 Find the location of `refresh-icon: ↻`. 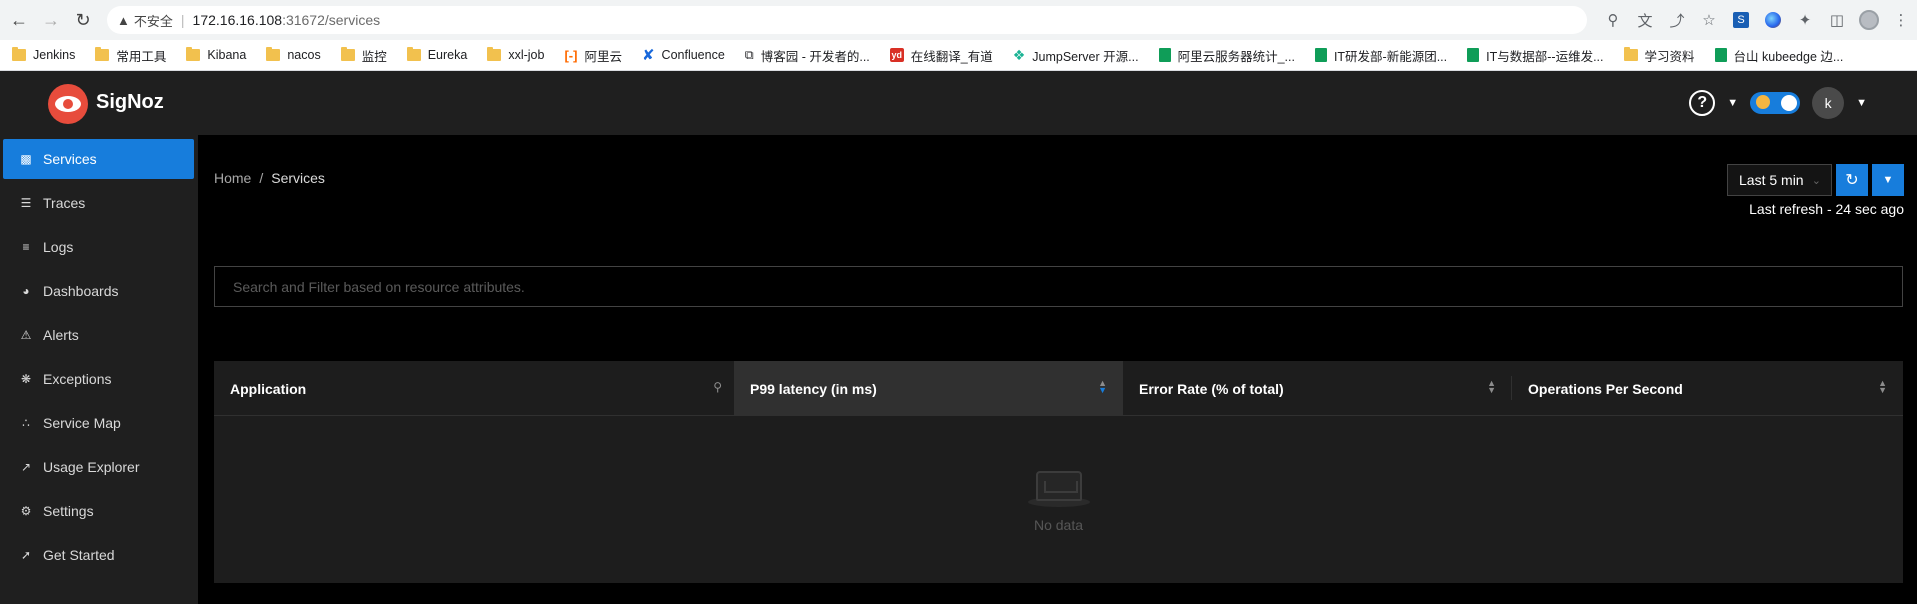

refresh-icon: ↻ is located at coordinates (1852, 180).